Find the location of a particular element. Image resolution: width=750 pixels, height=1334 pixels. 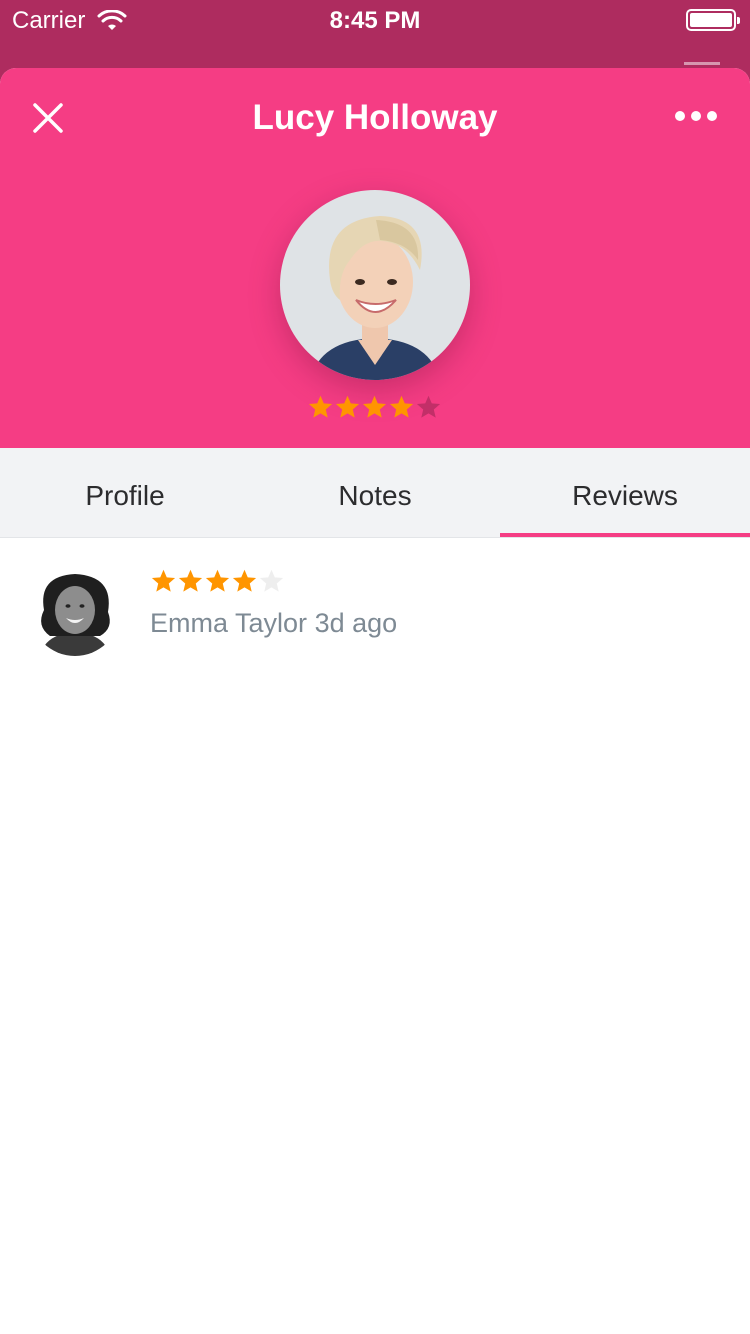

review-time: 3d ago is located at coordinates (356, 623).